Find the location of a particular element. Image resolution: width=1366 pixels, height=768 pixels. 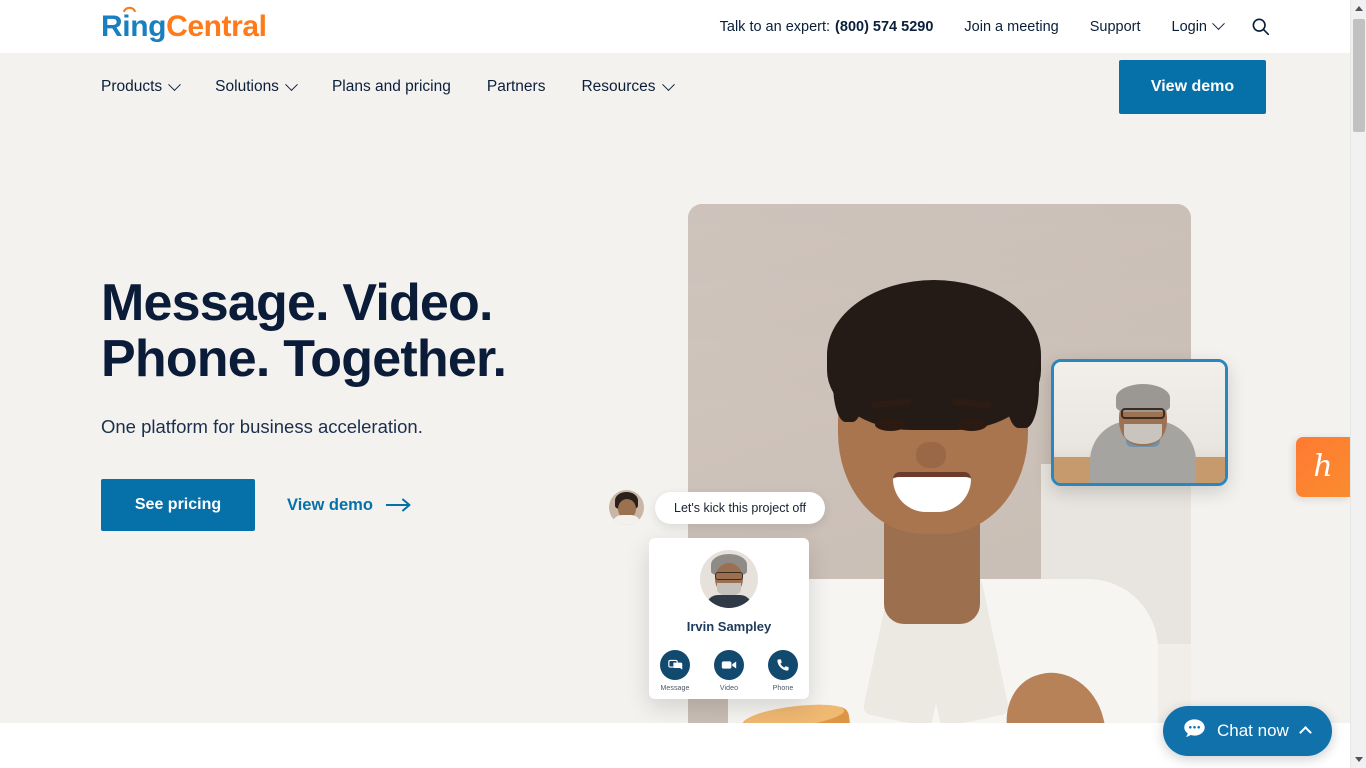

contact-card: Irvin Sampley Message Video Phone is located at coordinates (729, 618).